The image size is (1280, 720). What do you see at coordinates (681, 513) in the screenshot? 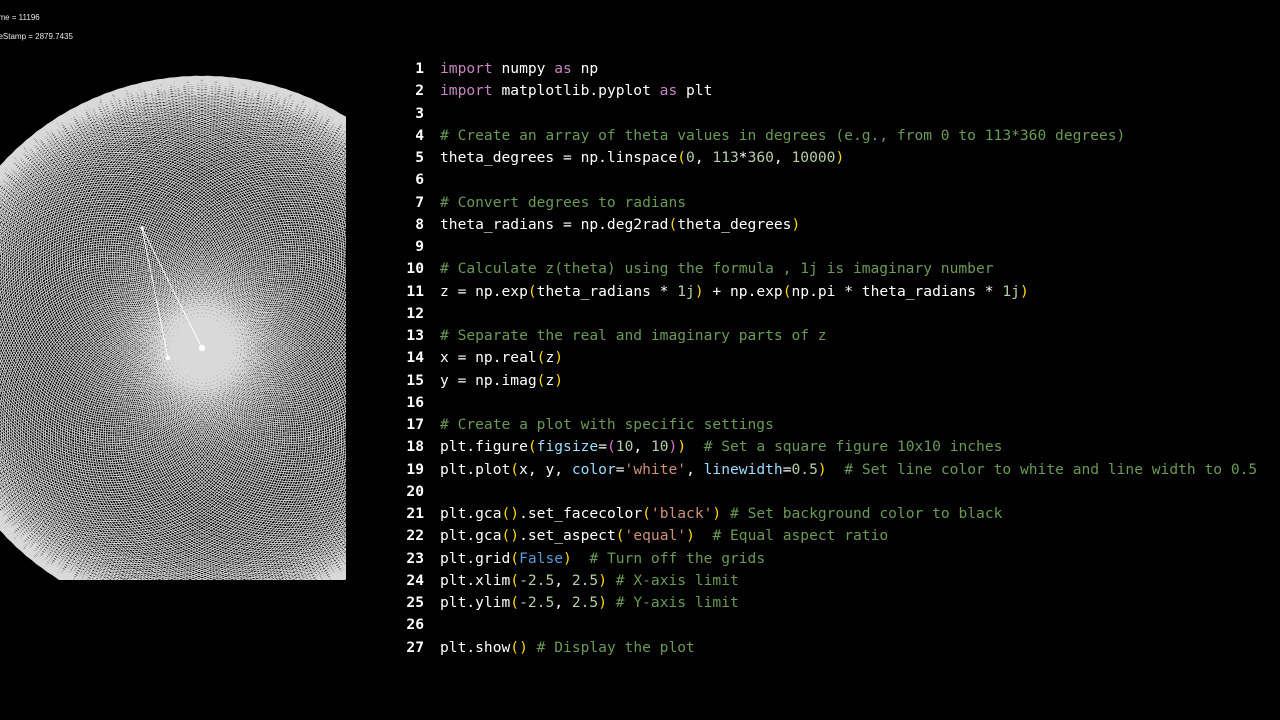
I see `code-token: 'black'` at bounding box center [681, 513].